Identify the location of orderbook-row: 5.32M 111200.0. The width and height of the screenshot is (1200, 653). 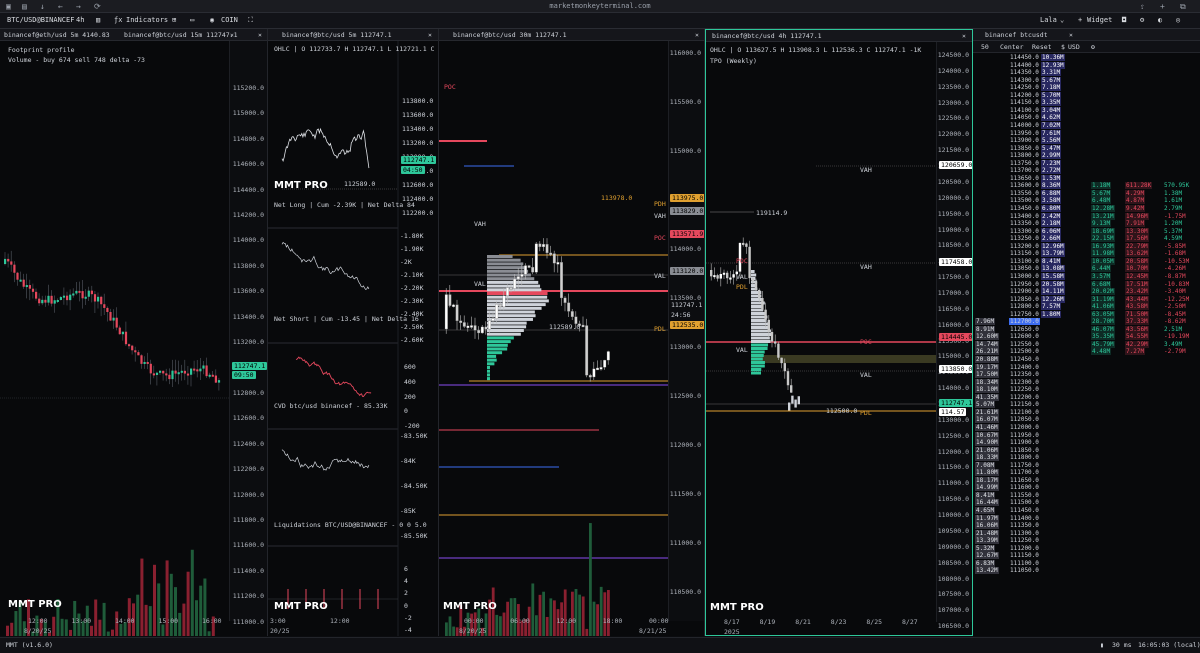
(1082, 548).